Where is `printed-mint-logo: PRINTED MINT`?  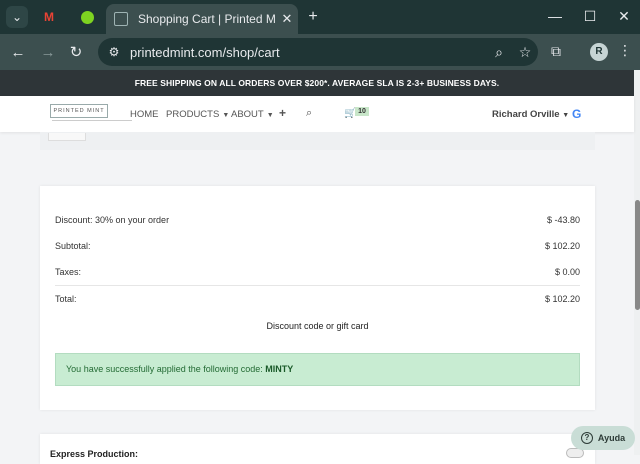 printed-mint-logo: PRINTED MINT is located at coordinates (79, 111).